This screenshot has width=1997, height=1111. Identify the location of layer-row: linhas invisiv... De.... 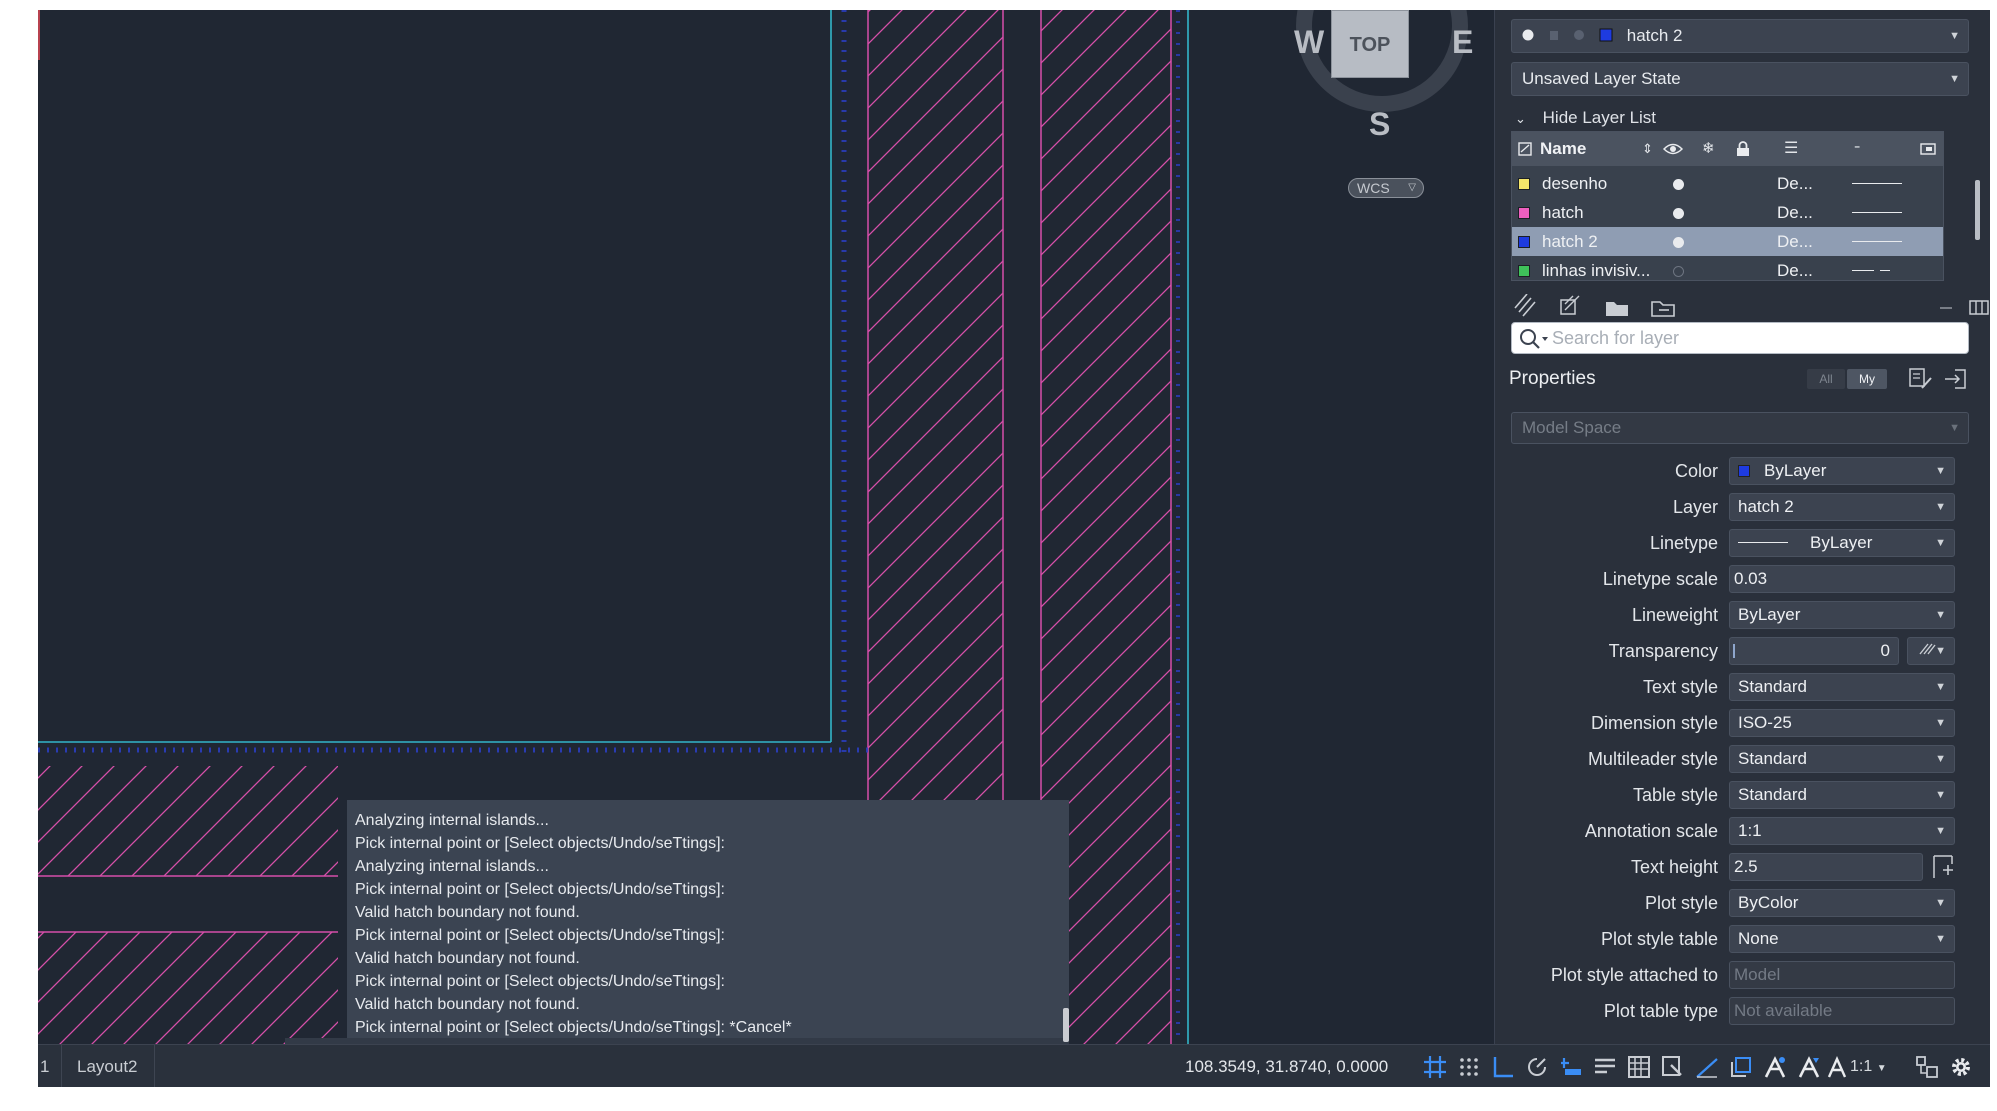
(1727, 268).